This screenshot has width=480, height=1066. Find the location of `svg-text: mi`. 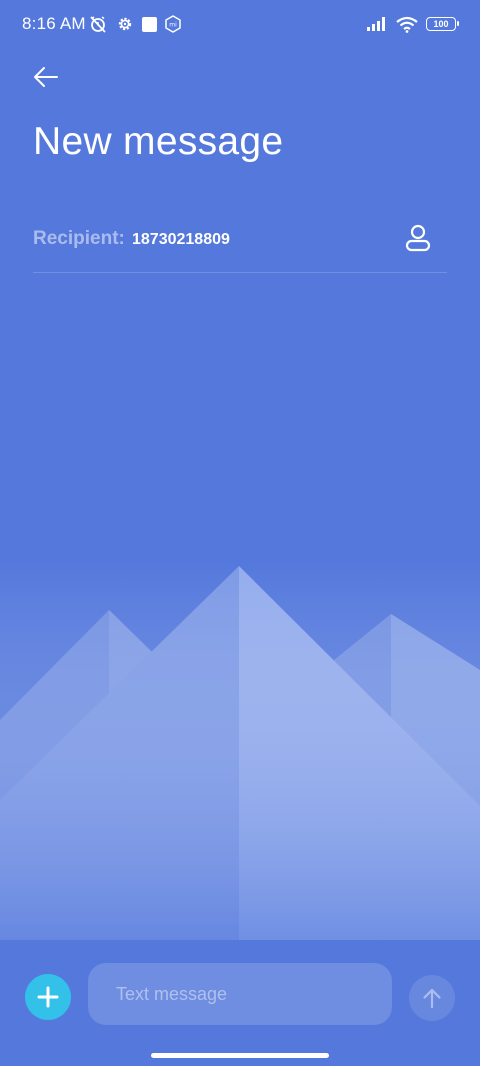

svg-text: mi is located at coordinates (173, 25).